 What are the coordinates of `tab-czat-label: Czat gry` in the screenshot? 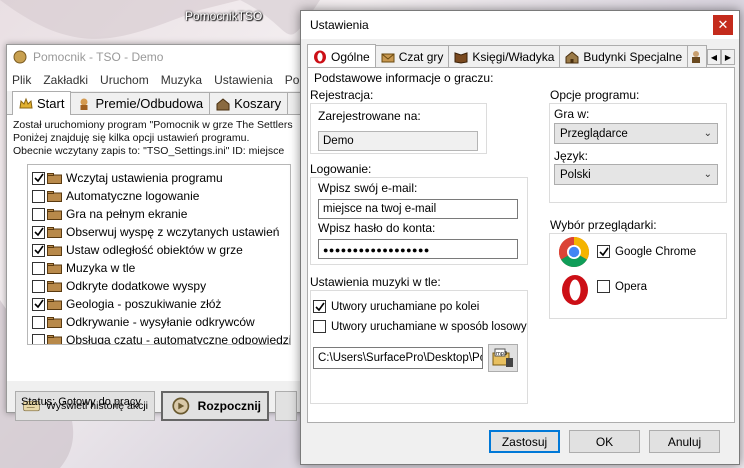 It's located at (421, 56).